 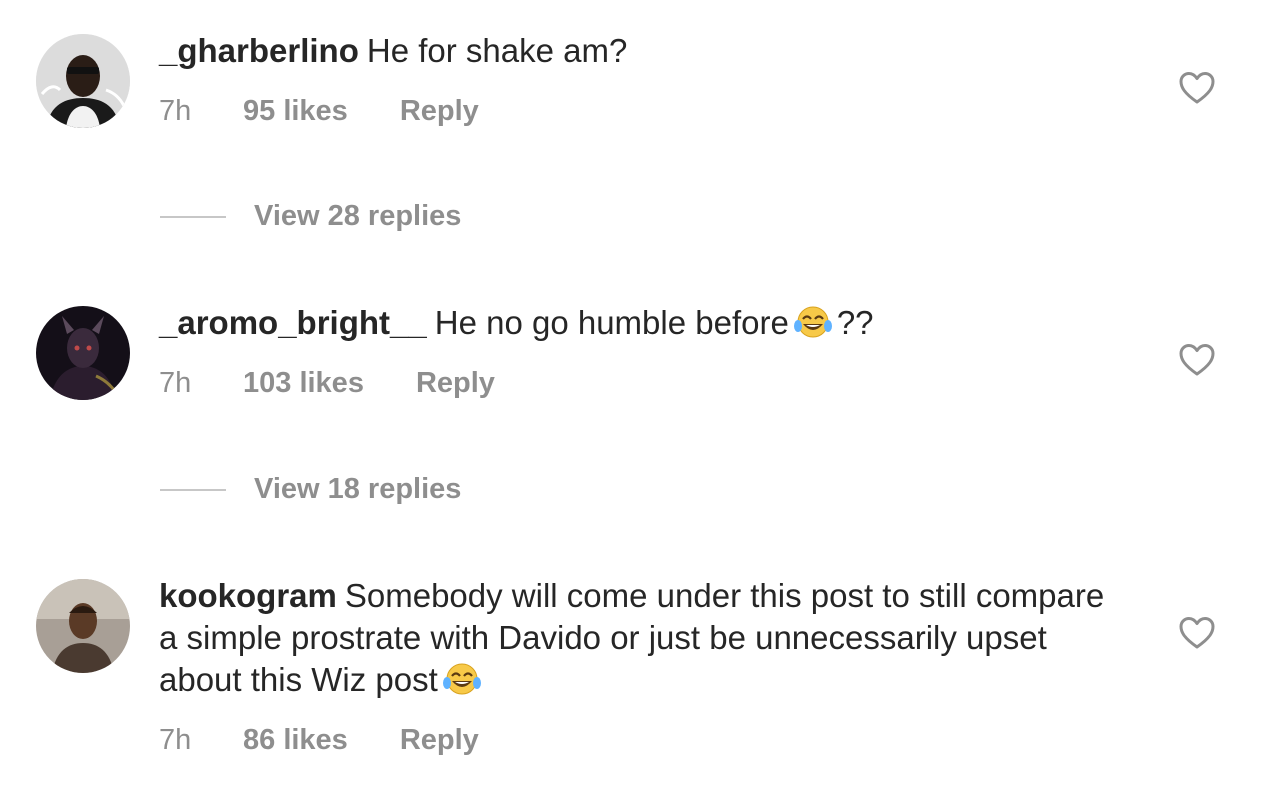 What do you see at coordinates (358, 216) in the screenshot?
I see `view-replies-label: View 28 replies` at bounding box center [358, 216].